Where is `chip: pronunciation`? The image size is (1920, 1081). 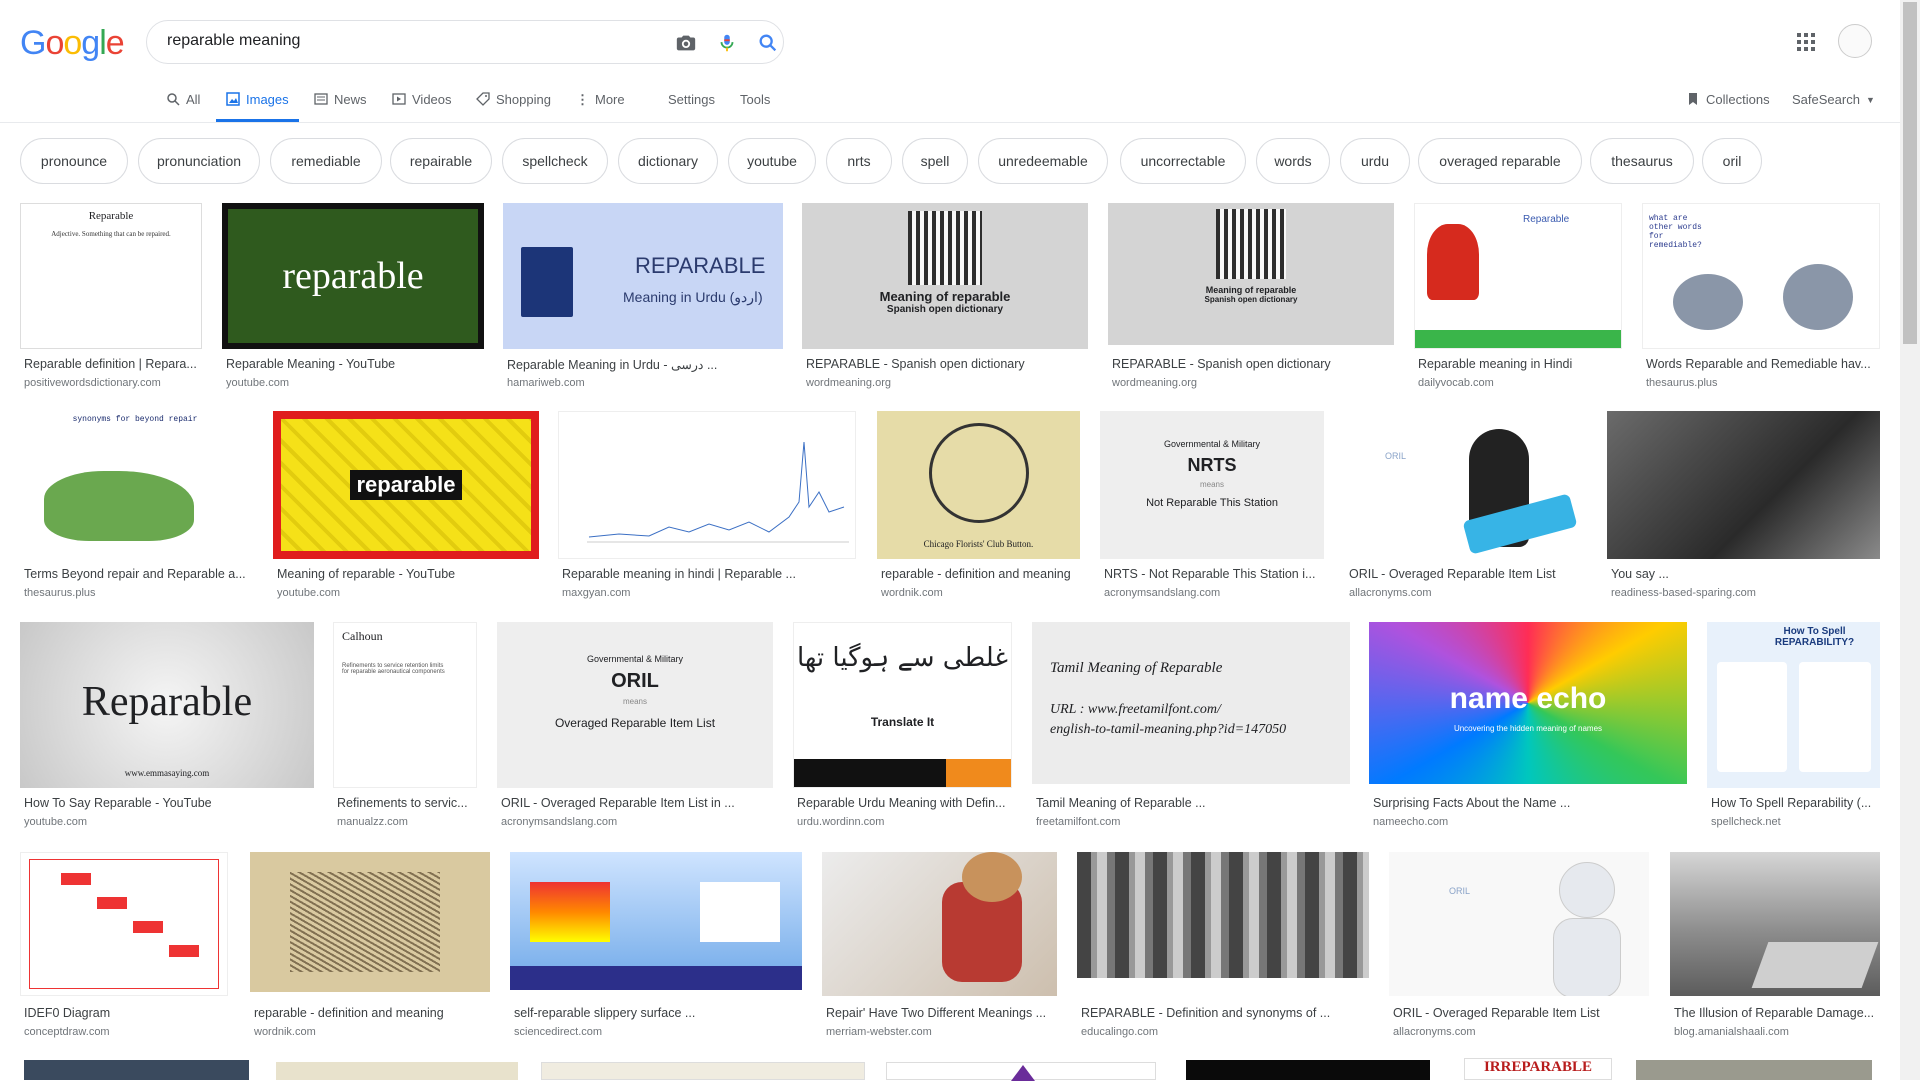
chip: pronunciation is located at coordinates (199, 161).